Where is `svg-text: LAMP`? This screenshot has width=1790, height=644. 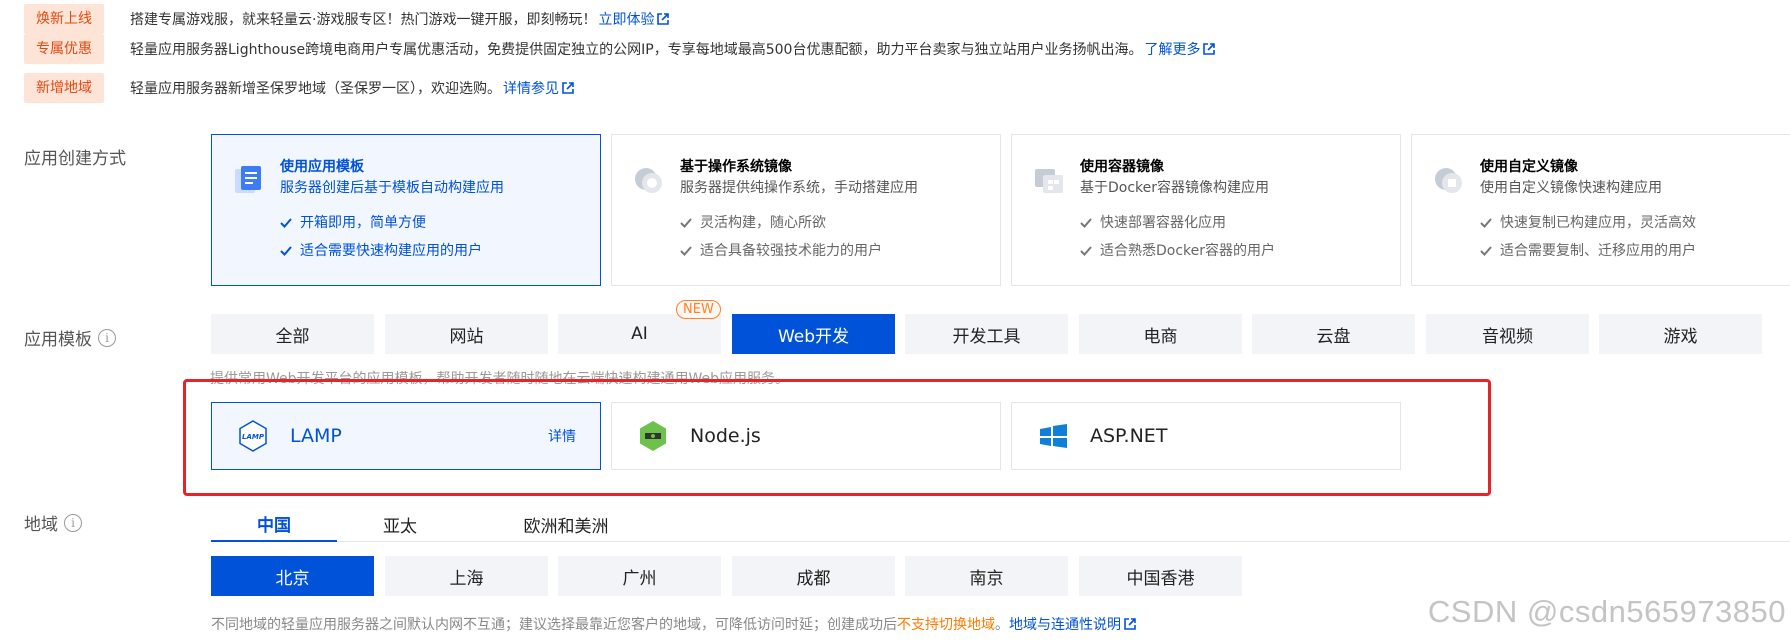
svg-text: LAMP is located at coordinates (253, 437).